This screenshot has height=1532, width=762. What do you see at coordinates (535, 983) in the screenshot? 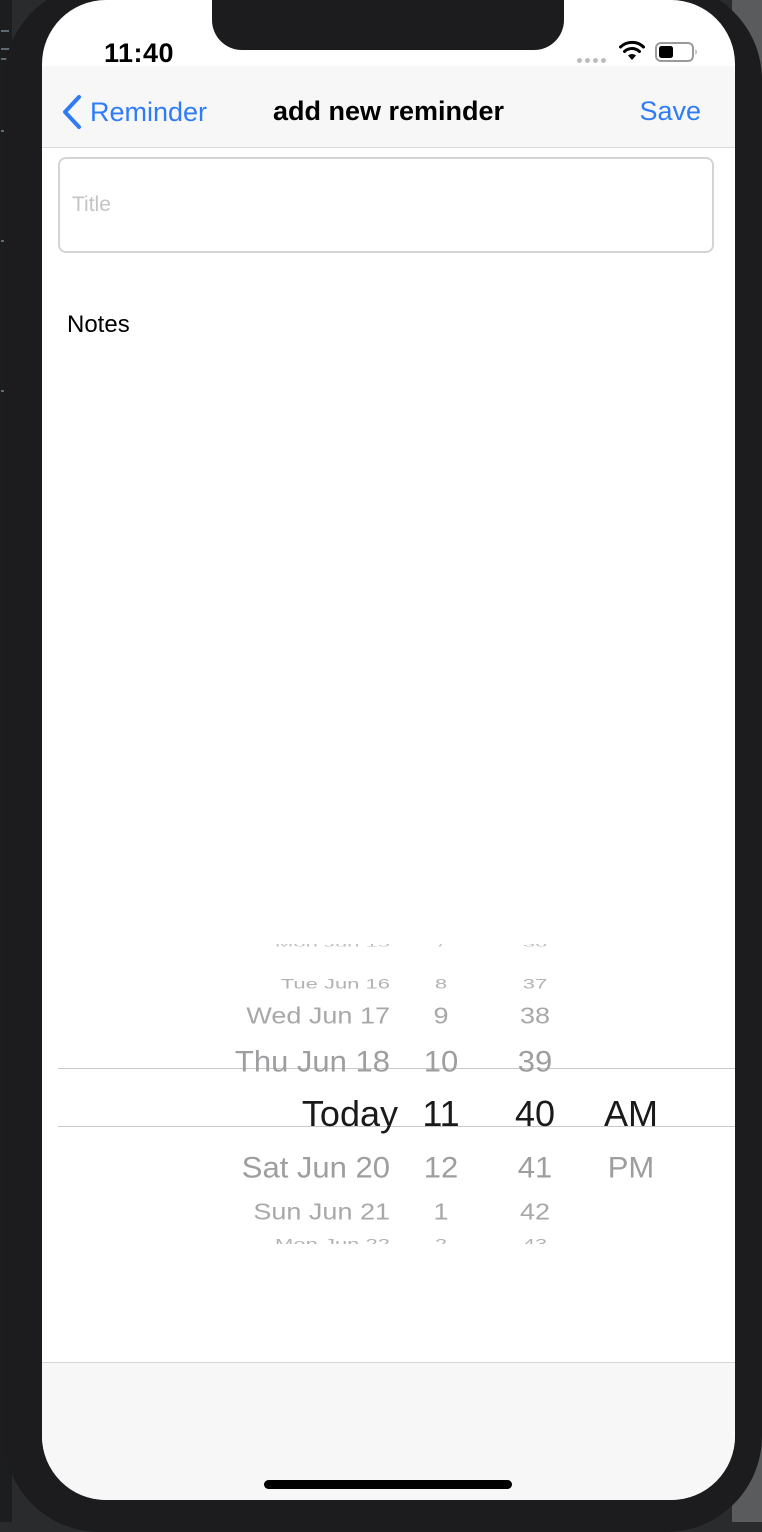
I see `picker-minute-option: 37` at bounding box center [535, 983].